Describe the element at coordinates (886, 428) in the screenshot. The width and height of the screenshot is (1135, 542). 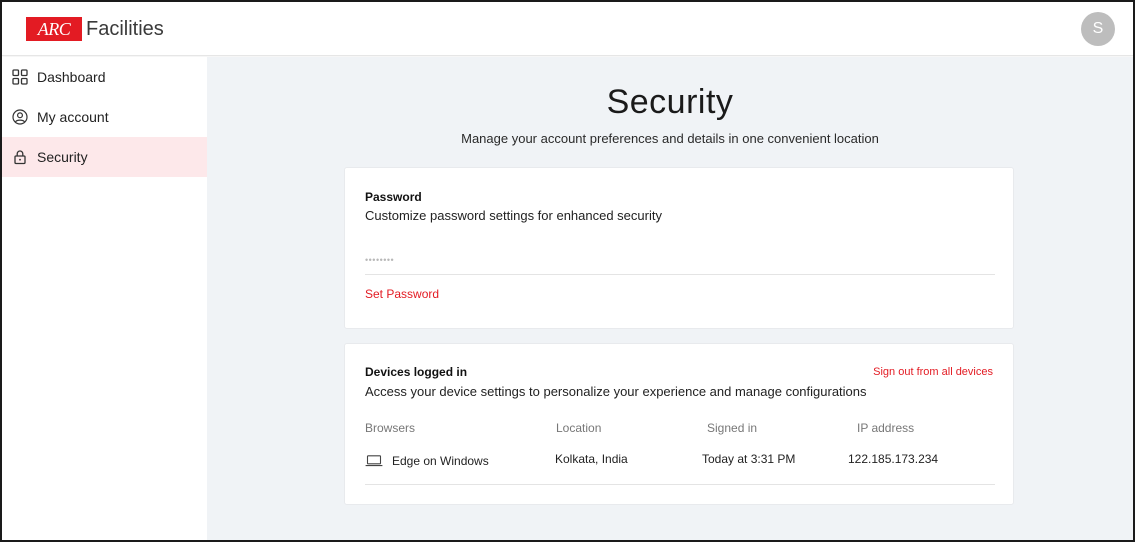
I see `column-header-ip-address: IP address` at that location.